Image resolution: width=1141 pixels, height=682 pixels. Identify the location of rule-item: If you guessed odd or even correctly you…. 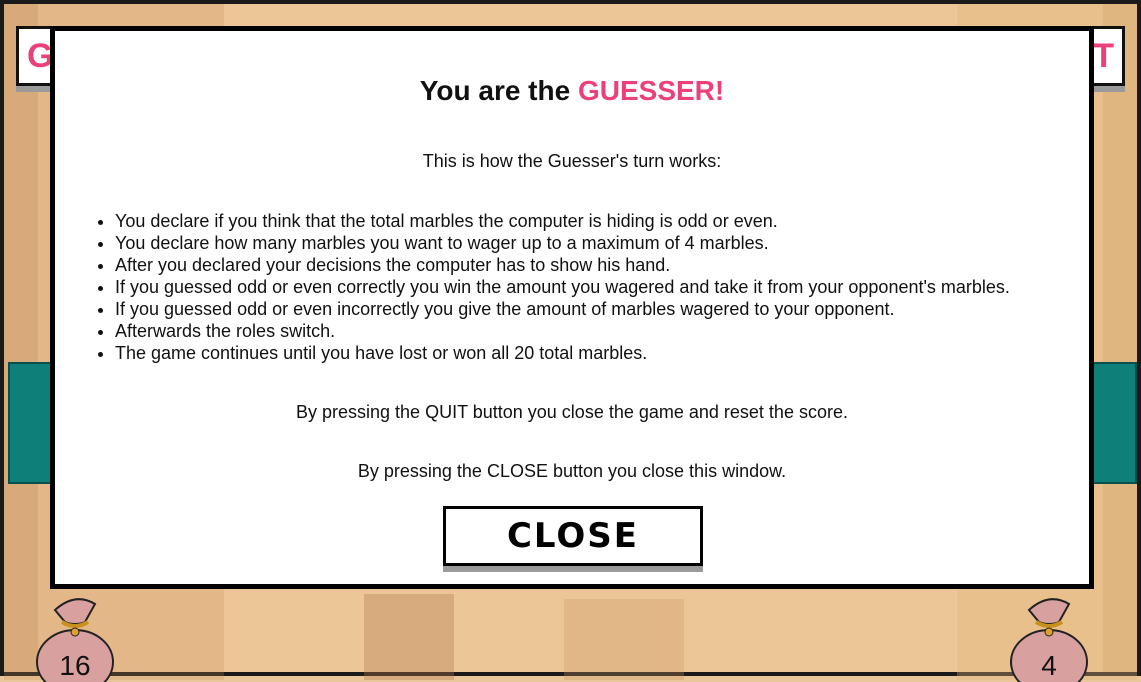
(602, 287).